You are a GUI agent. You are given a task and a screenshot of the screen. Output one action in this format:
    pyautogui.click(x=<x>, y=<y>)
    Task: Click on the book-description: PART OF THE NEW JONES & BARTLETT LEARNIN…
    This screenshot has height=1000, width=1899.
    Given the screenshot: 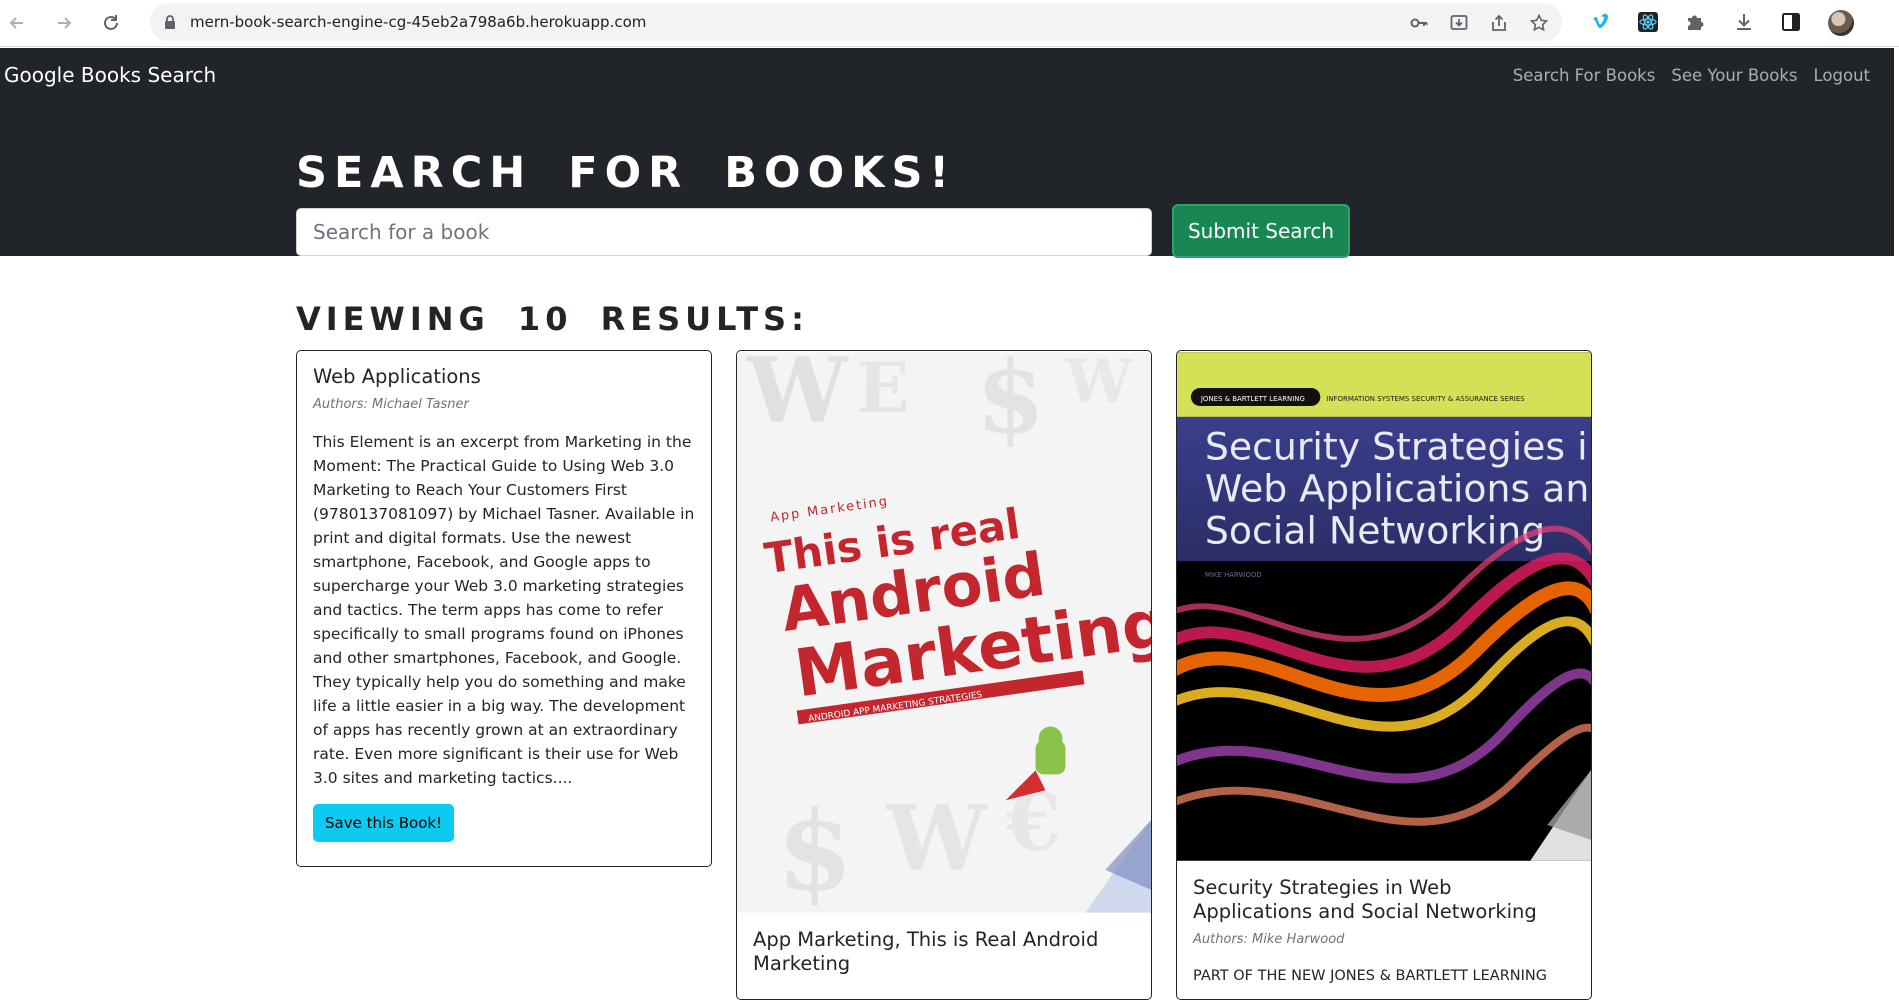 What is the action you would take?
    pyautogui.click(x=1370, y=976)
    